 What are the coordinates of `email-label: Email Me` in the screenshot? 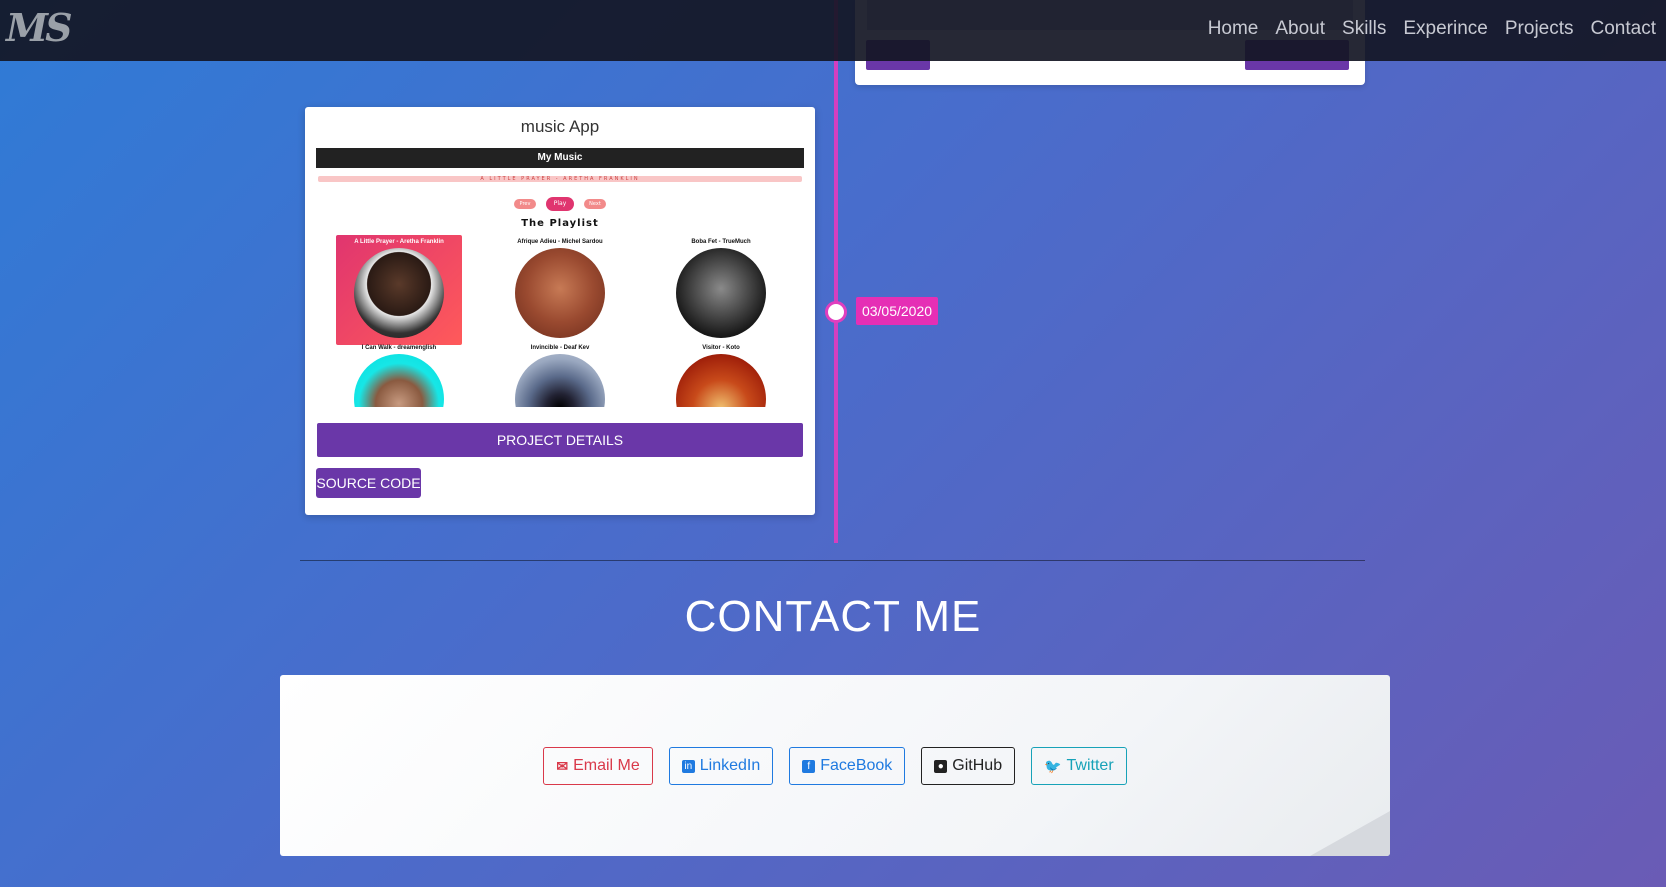 It's located at (606, 765).